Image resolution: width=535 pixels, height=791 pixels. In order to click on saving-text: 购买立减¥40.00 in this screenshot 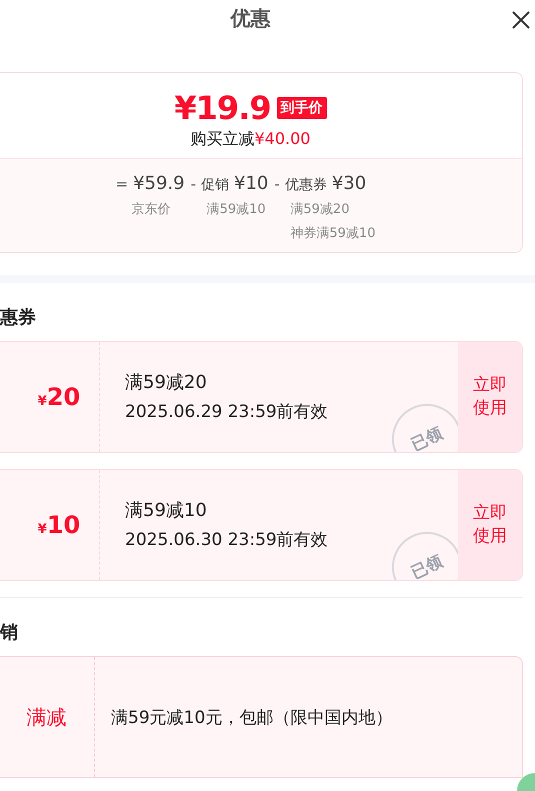, I will do `click(250, 139)`.